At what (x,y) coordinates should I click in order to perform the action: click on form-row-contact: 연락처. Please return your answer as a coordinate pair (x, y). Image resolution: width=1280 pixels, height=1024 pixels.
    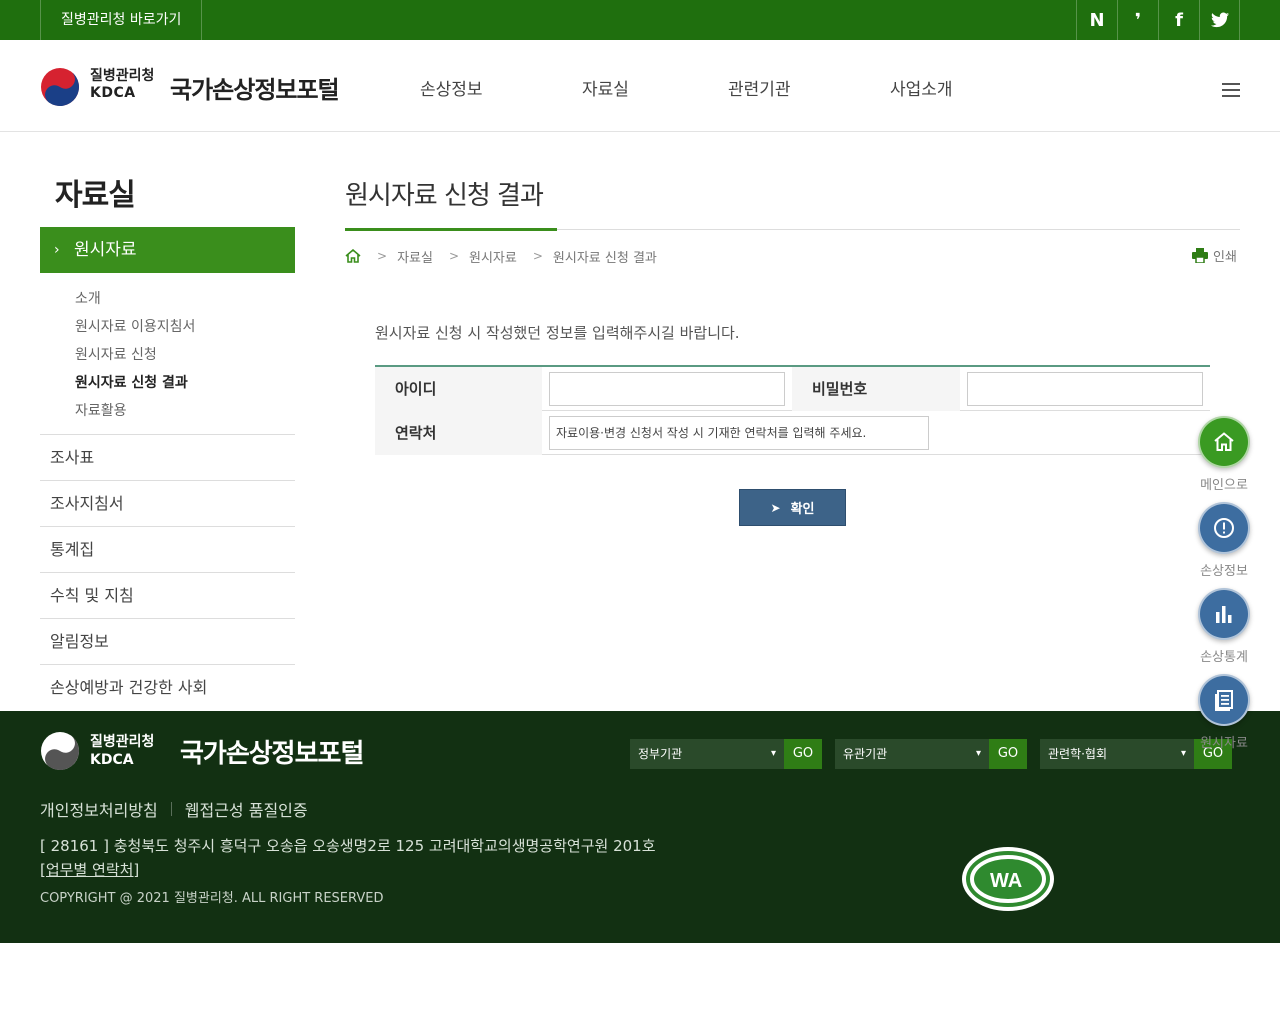
    Looking at the image, I should click on (792, 433).